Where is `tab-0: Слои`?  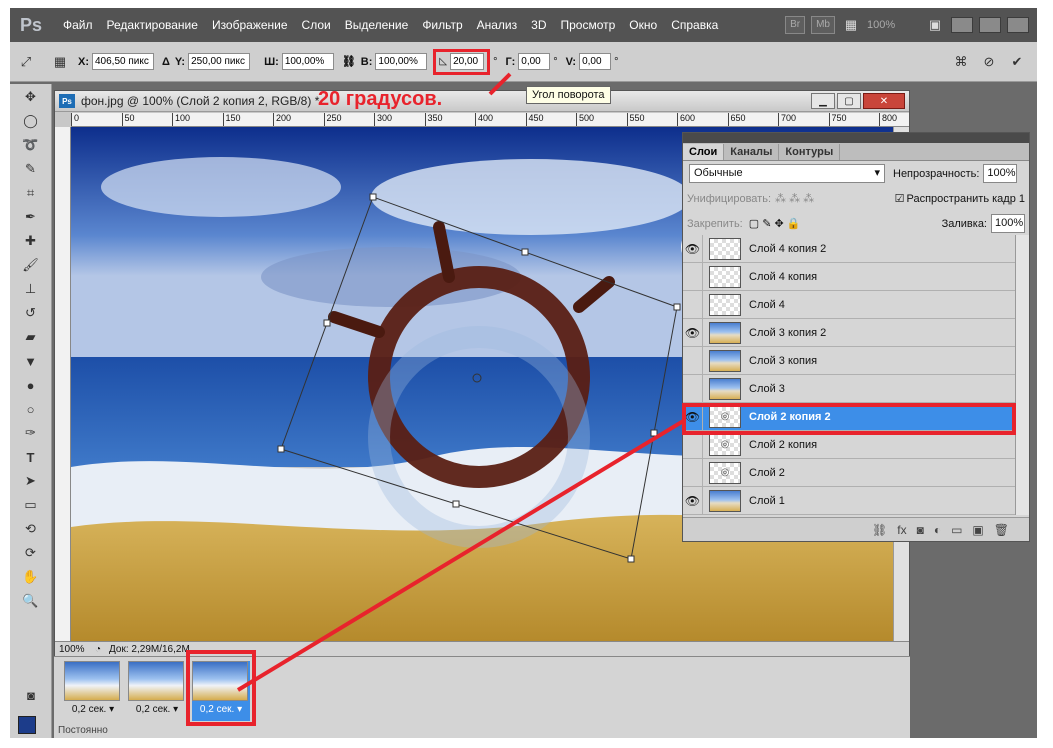
tab-0: Слои is located at coordinates (704, 152).